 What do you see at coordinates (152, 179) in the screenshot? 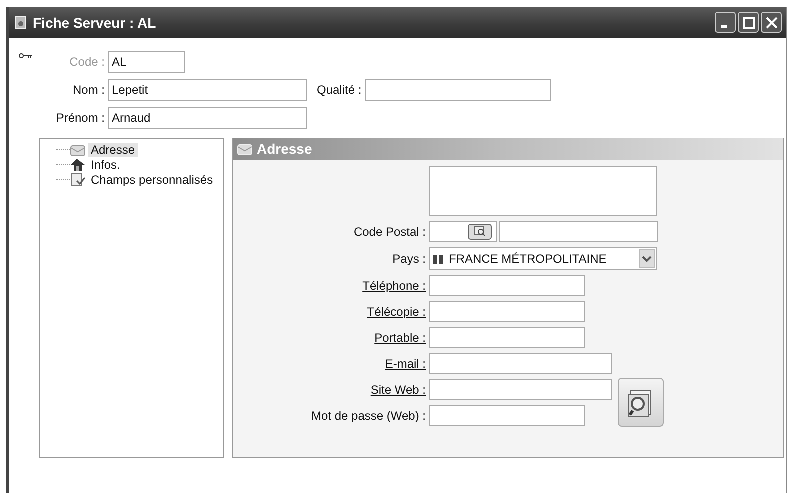
I see `tree-item: Champs personnalisés` at bounding box center [152, 179].